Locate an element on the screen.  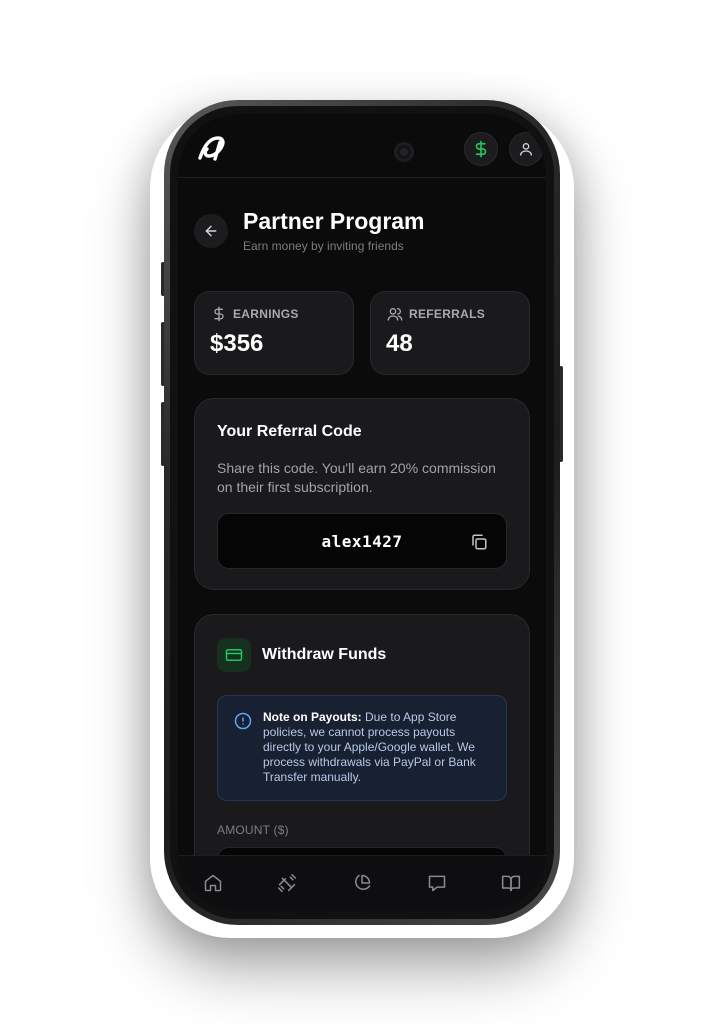
back-button is located at coordinates (211, 231).